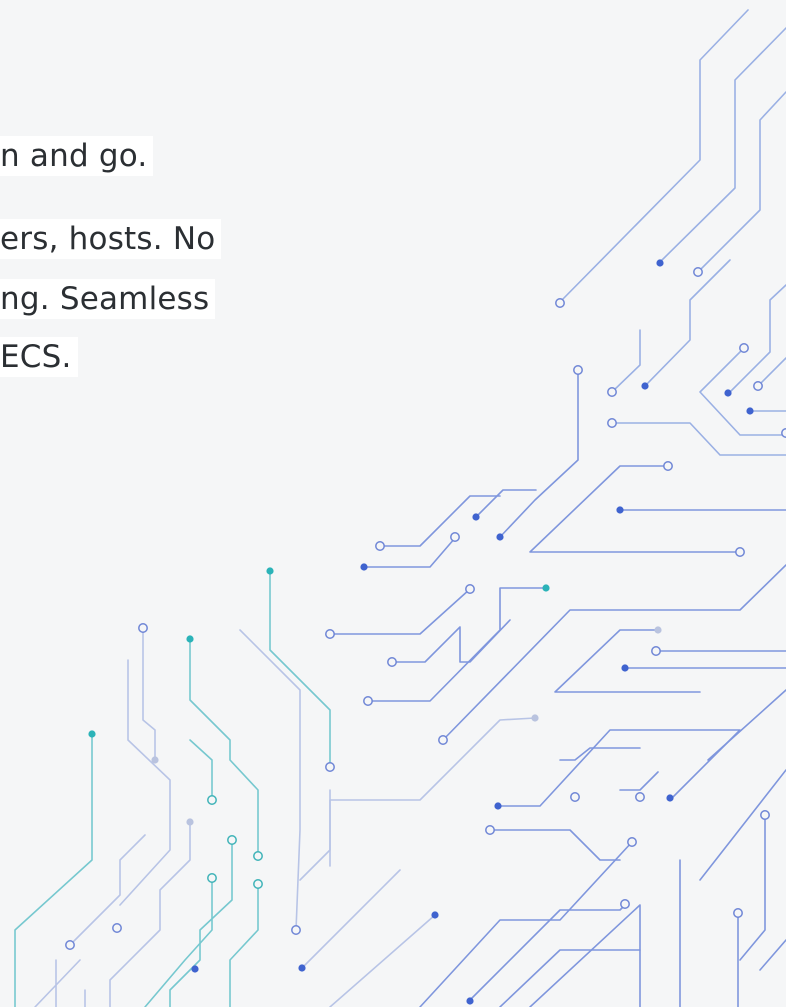  Describe the element at coordinates (39, 357) in the screenshot. I see `body-text-line-4: ECS.` at that location.